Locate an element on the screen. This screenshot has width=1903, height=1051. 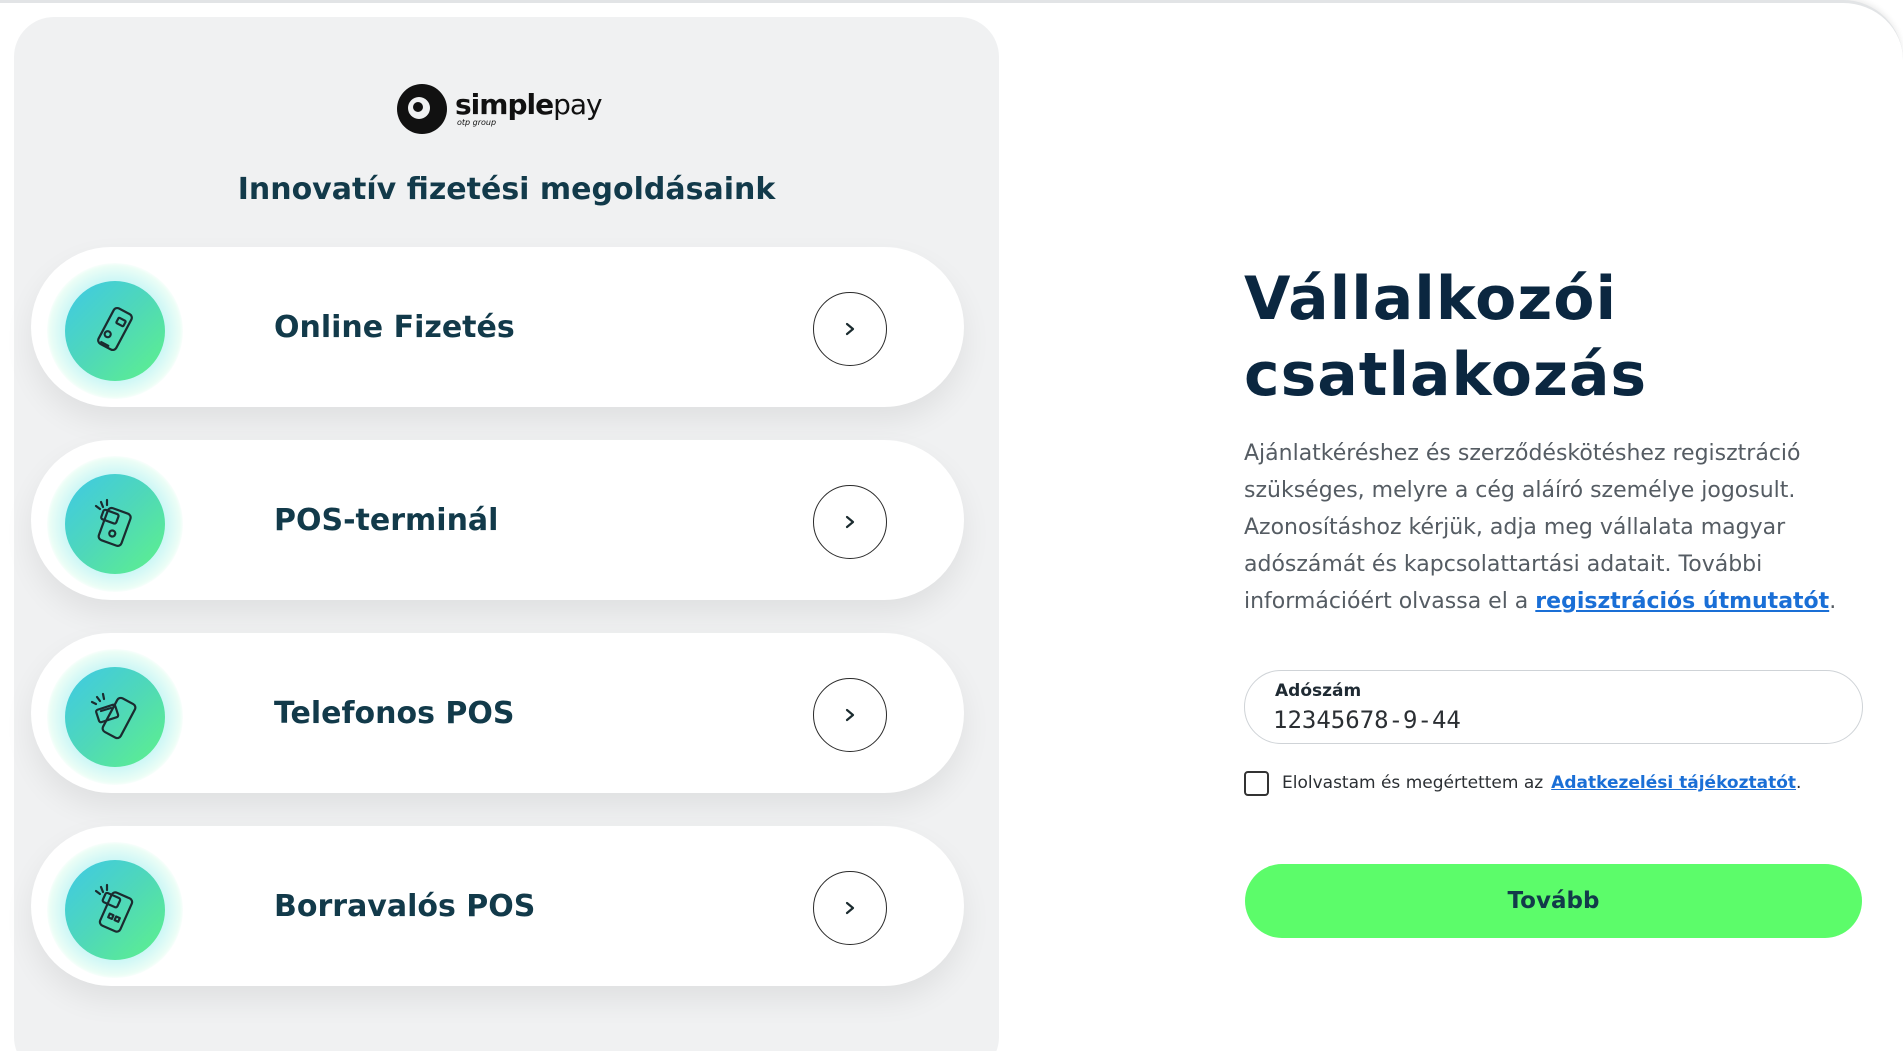
pos-terminal-icon is located at coordinates (115, 524).